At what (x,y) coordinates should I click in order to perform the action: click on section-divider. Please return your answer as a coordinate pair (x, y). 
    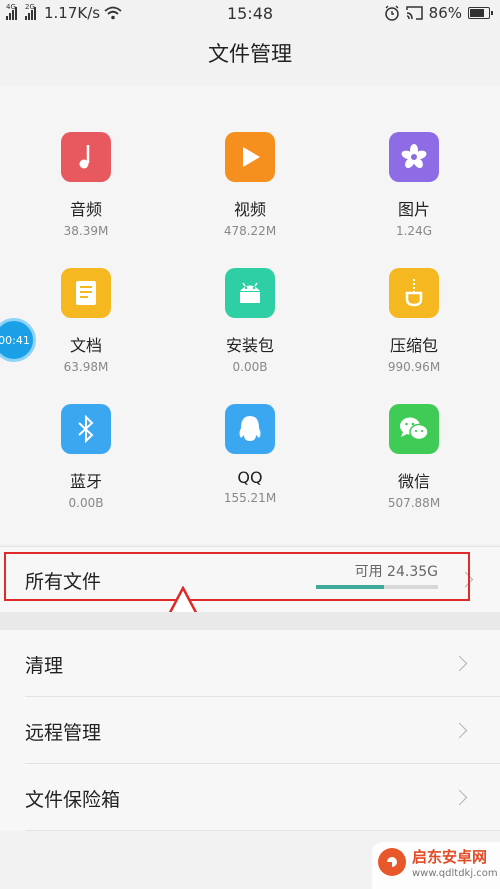
    Looking at the image, I should click on (250, 621).